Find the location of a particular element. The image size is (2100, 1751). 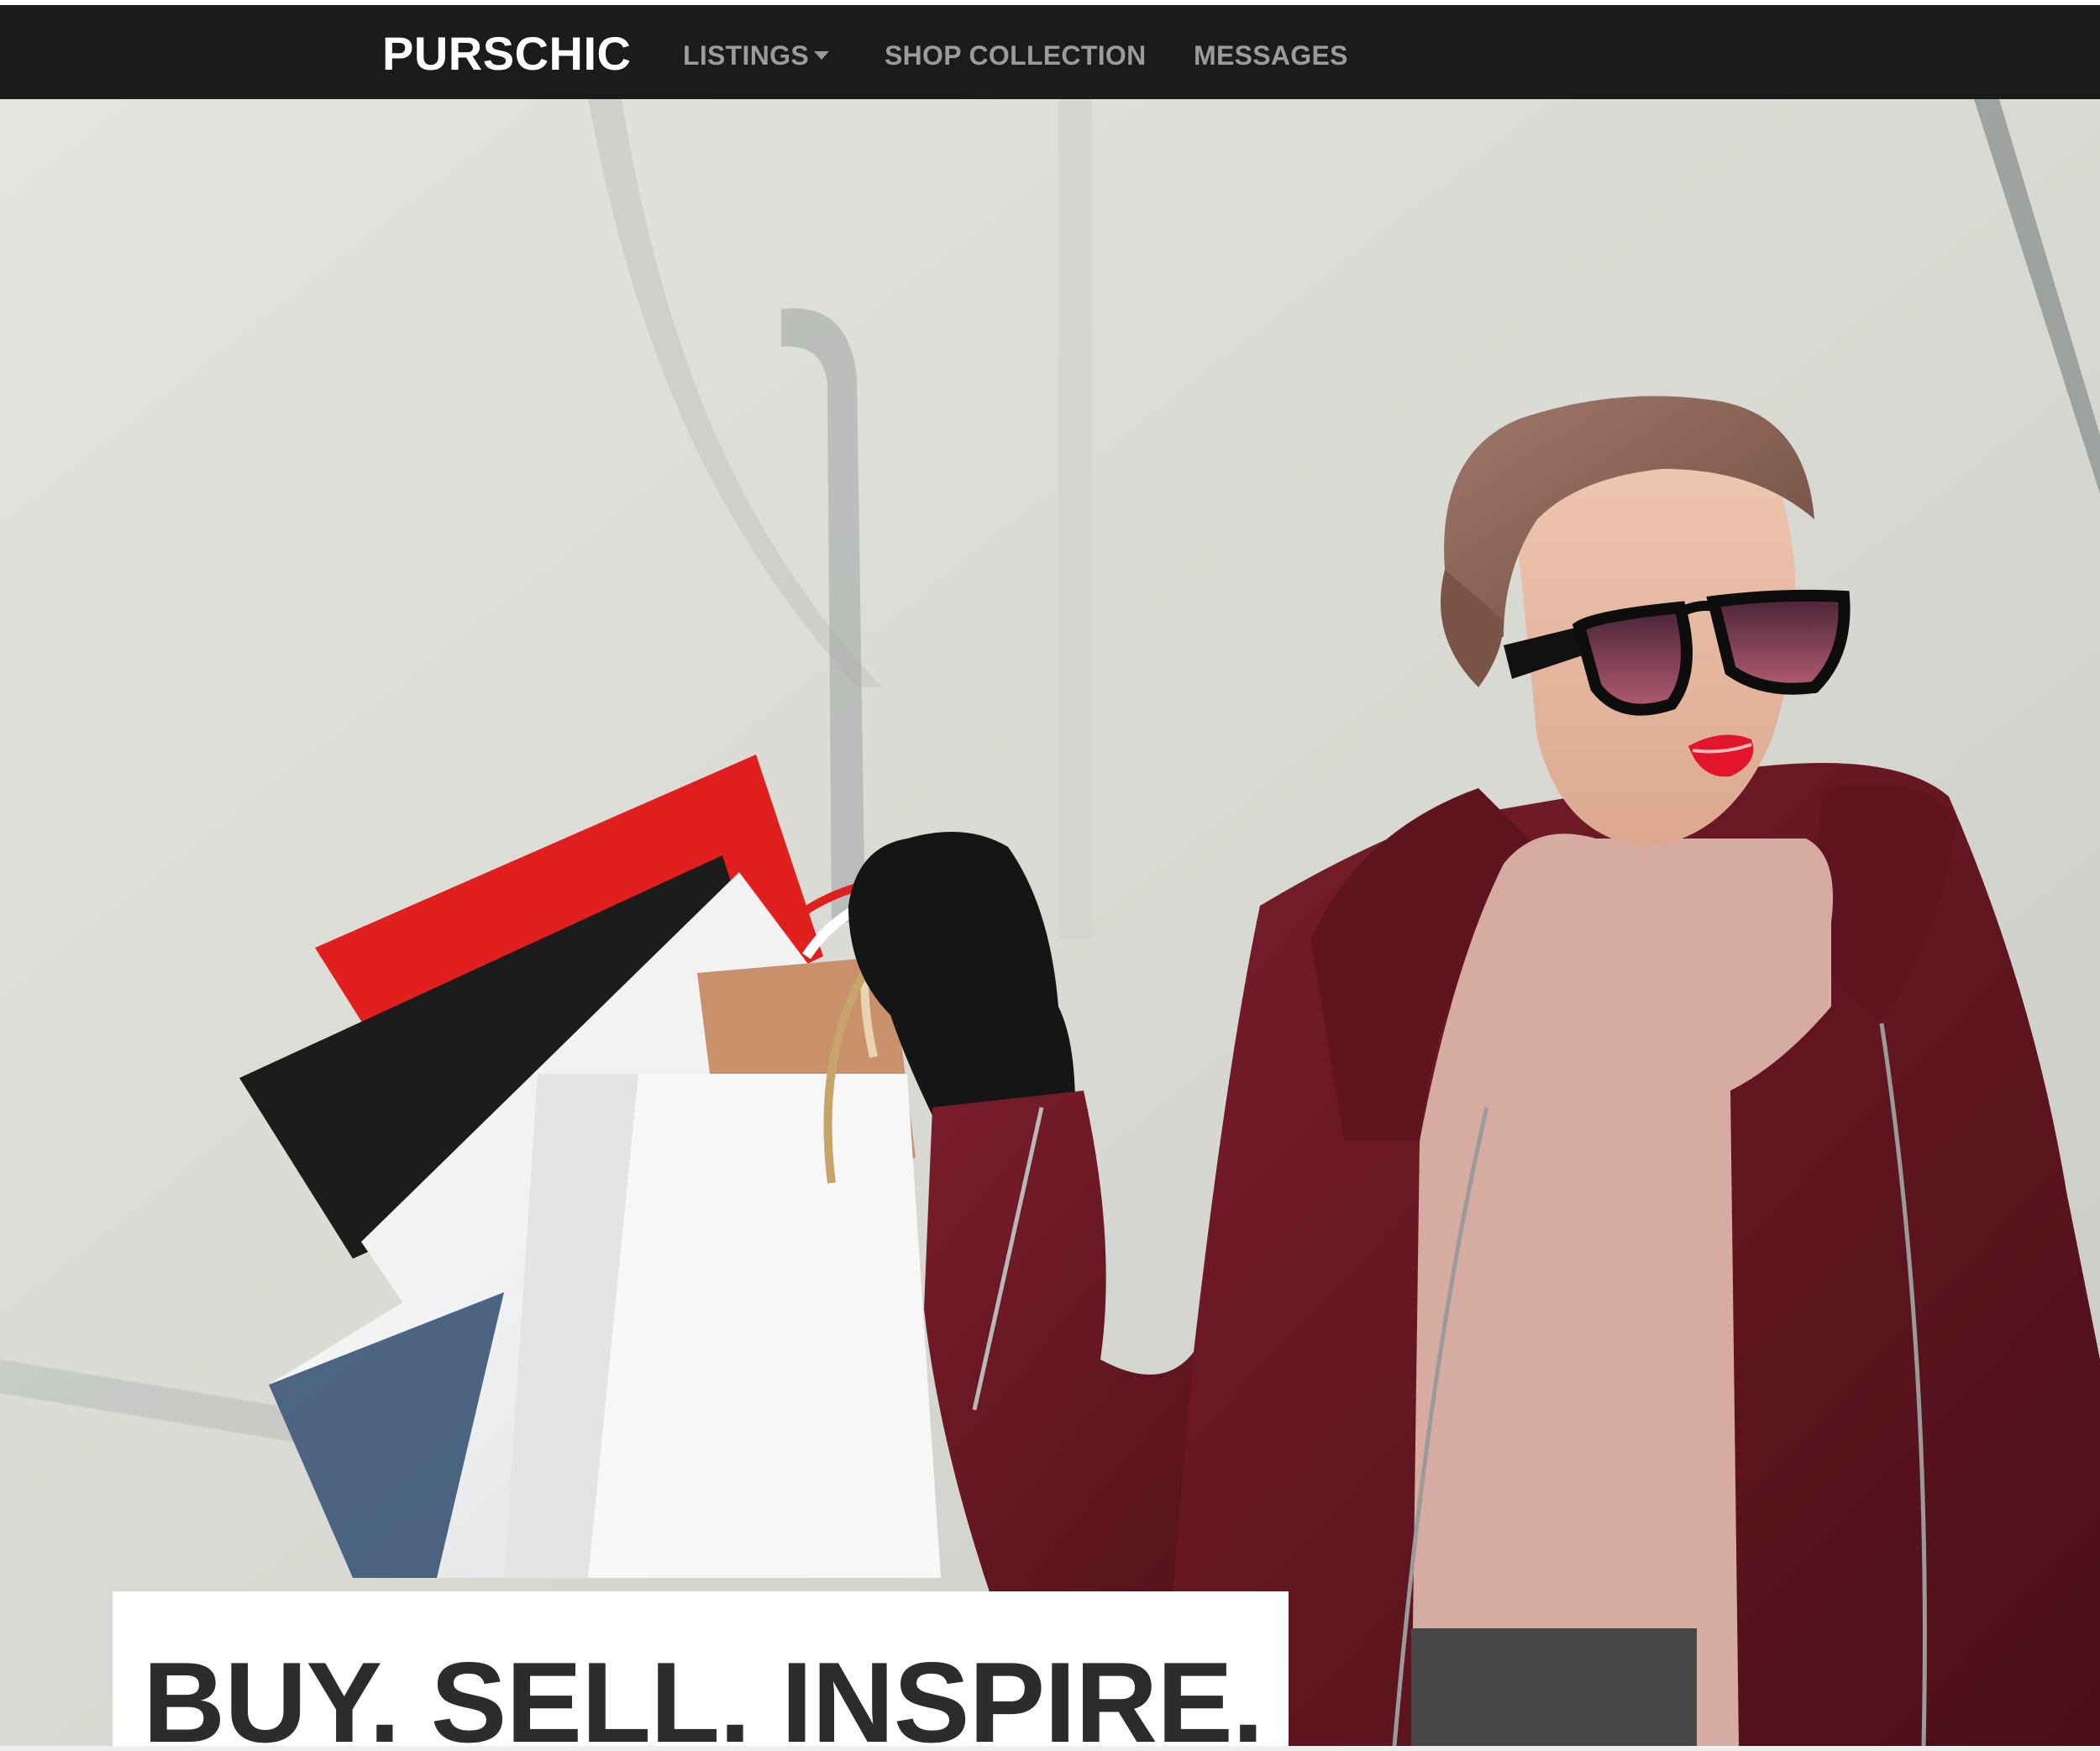

nav-listings-label: LISTINGS is located at coordinates (746, 56).